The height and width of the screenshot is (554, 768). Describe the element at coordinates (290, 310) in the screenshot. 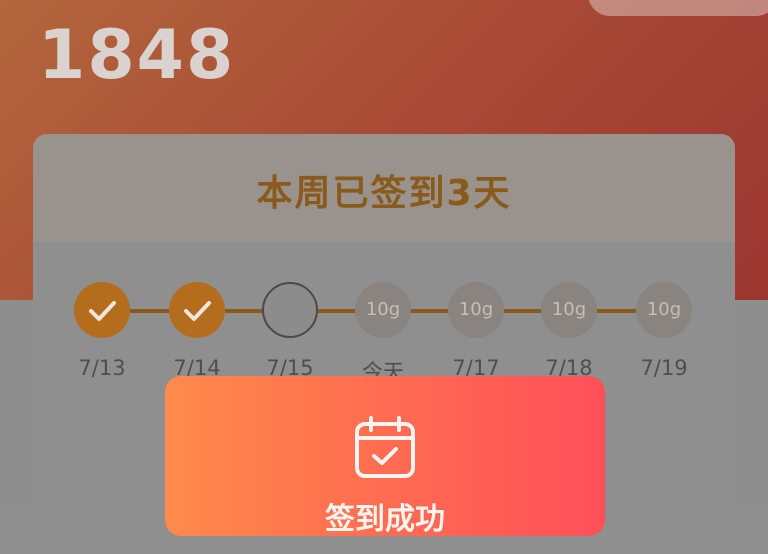

I see `day-circle-missed` at that location.